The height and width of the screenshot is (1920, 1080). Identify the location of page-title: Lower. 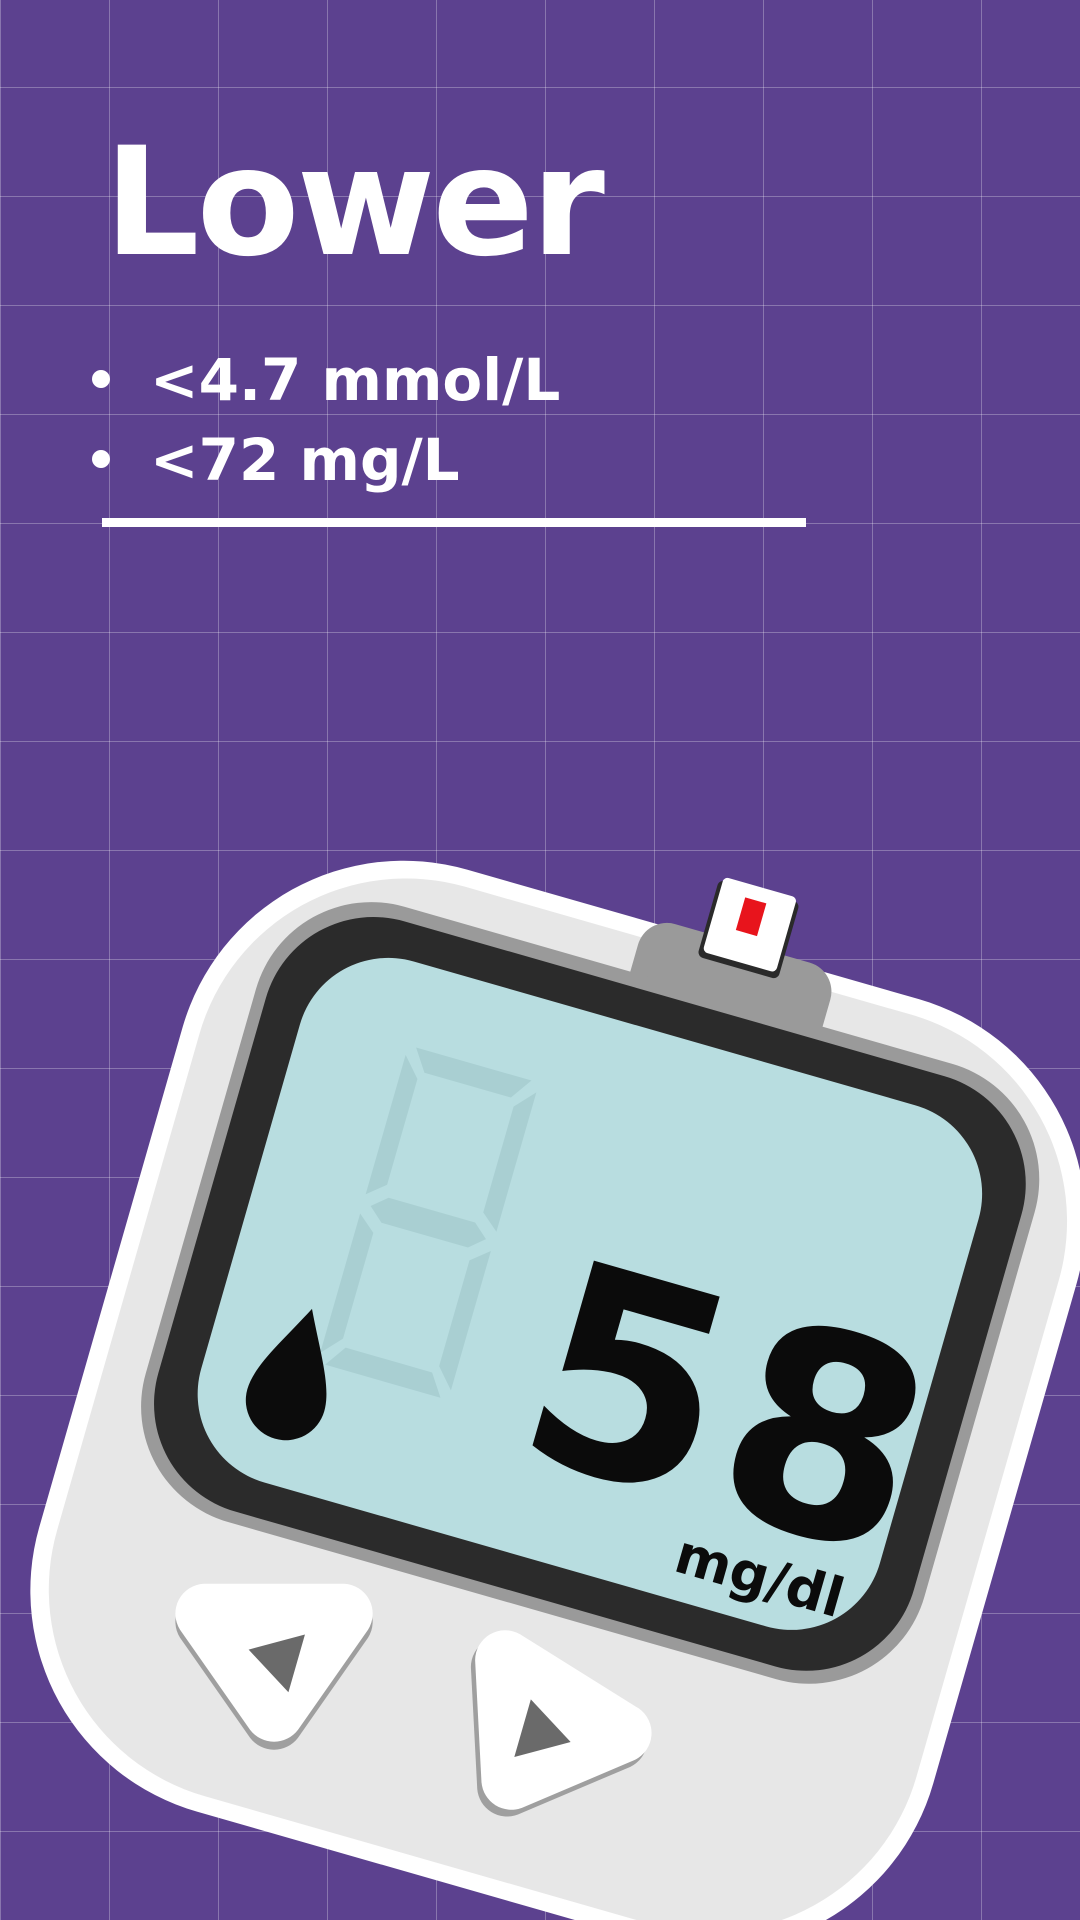
(354, 203).